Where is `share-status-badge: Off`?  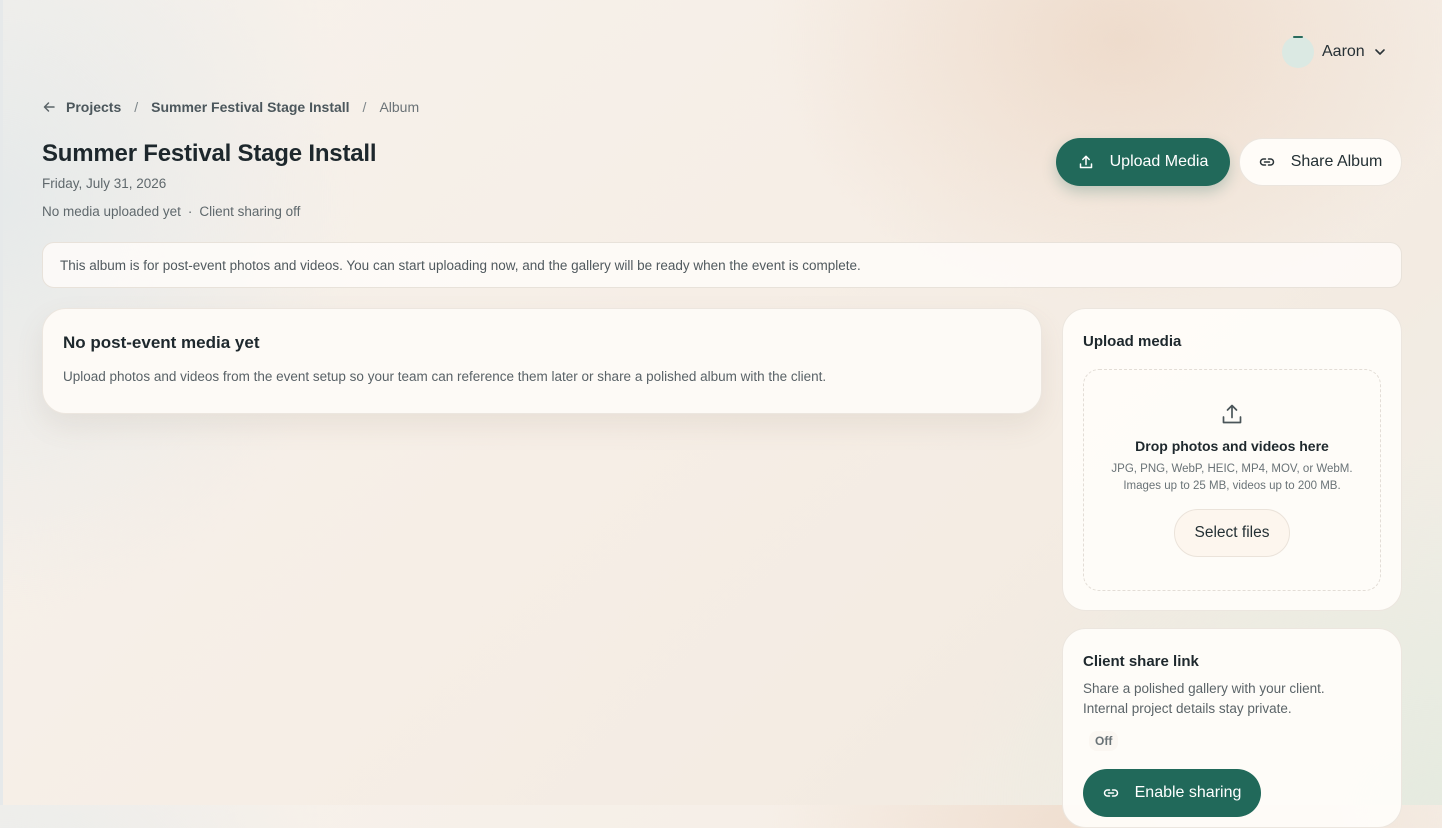
share-status-badge: Off is located at coordinates (1104, 741).